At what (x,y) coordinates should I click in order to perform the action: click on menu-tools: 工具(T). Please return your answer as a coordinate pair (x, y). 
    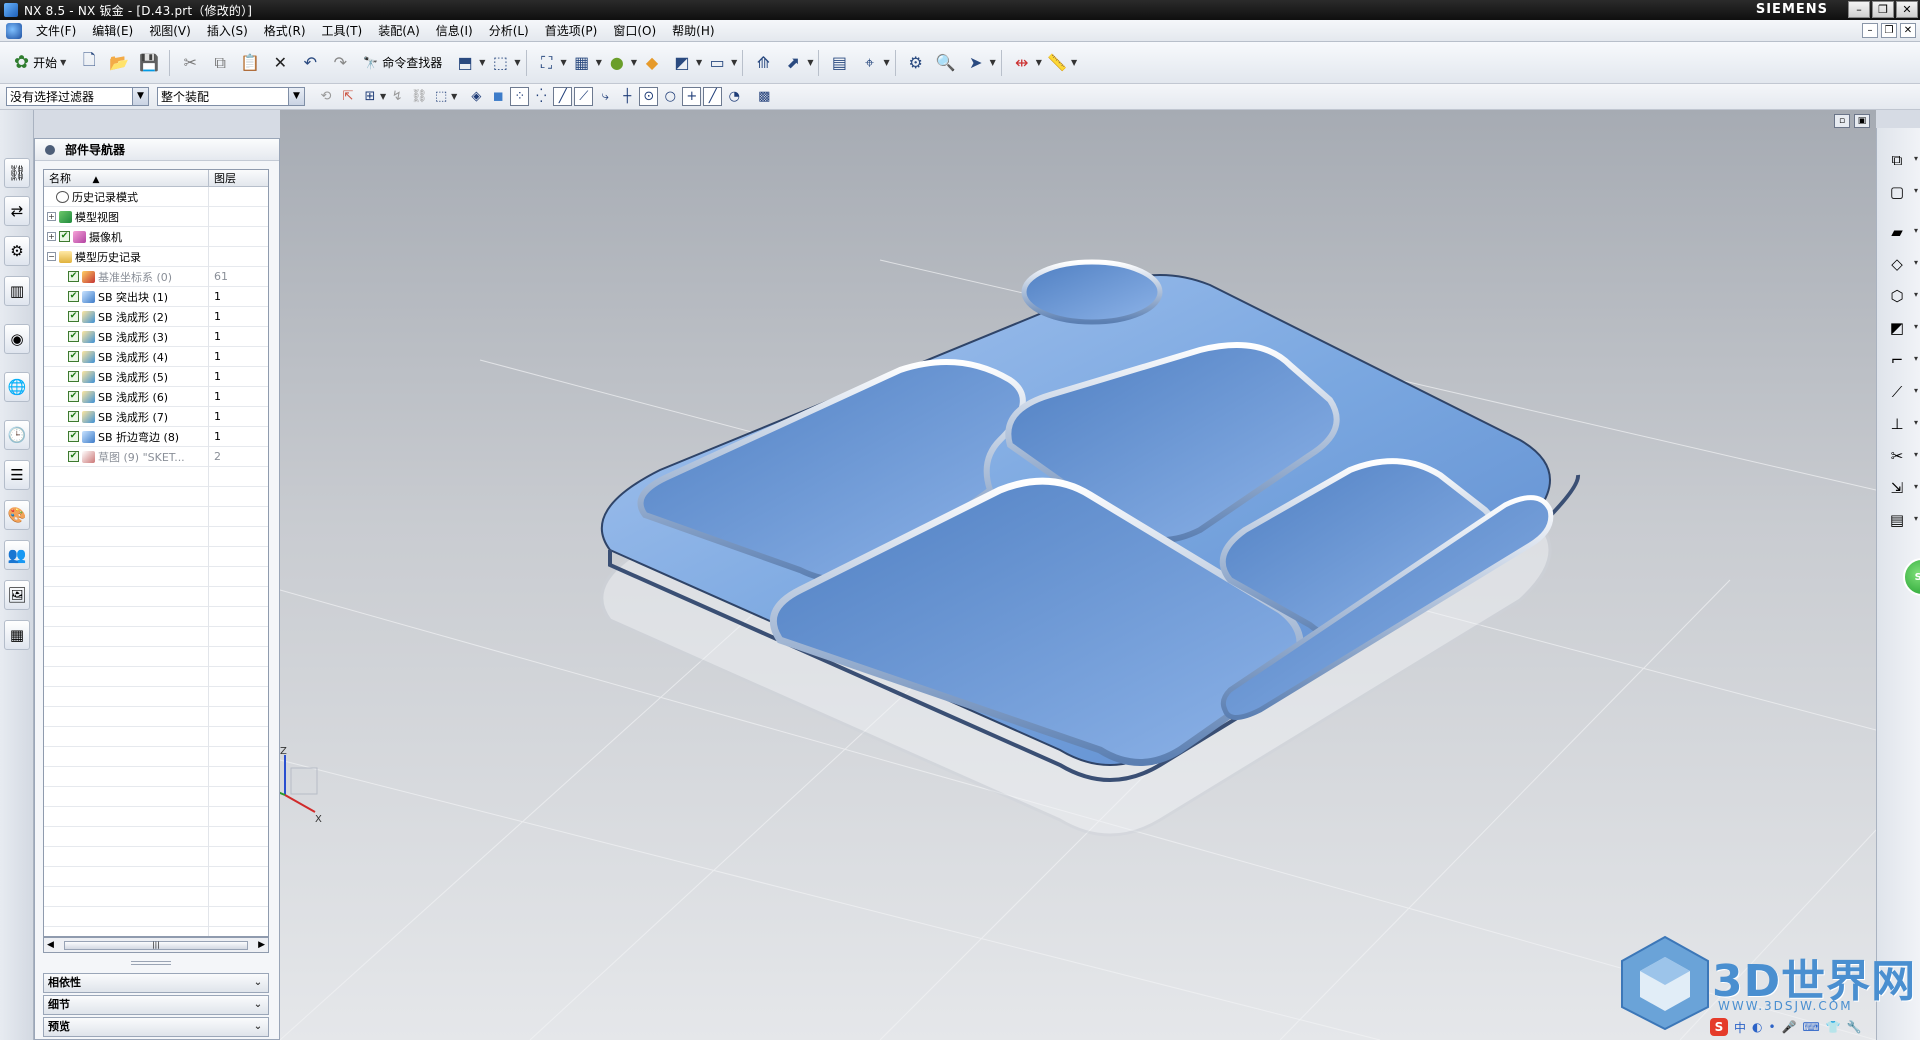
    Looking at the image, I should click on (342, 31).